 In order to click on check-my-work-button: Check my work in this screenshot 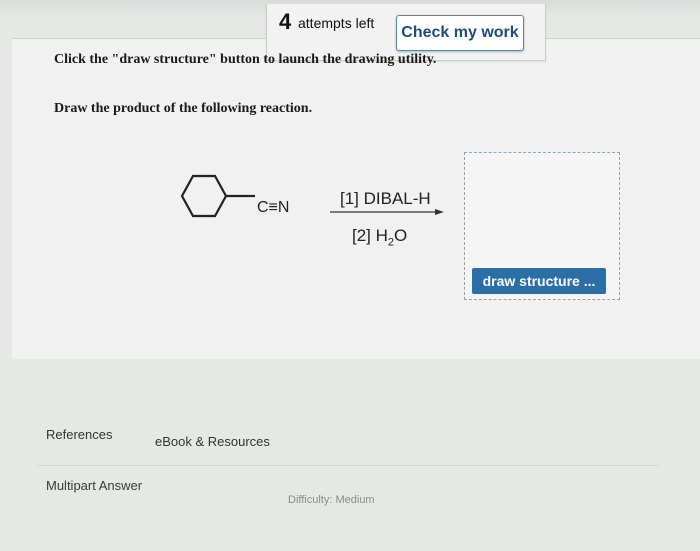, I will do `click(460, 33)`.